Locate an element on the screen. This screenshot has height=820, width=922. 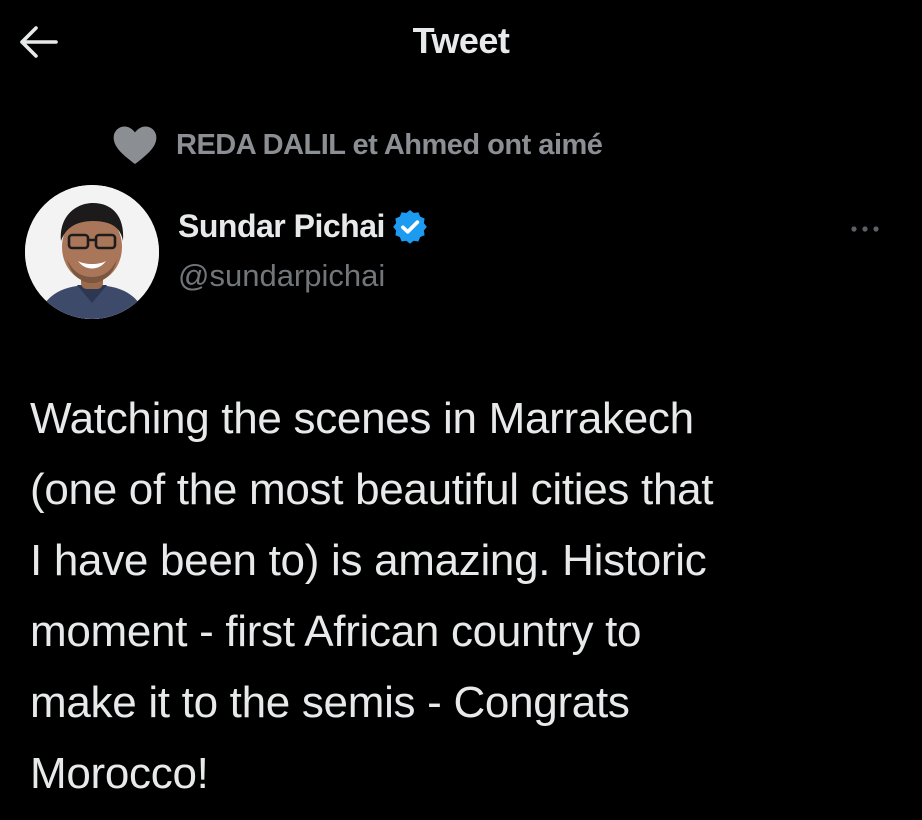
more-options-button is located at coordinates (865, 229).